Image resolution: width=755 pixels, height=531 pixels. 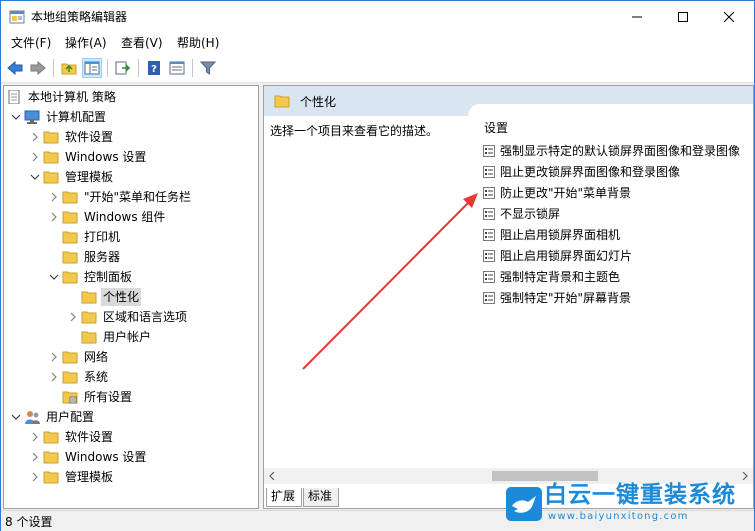 I want to click on policy-setting-item: 阻止更改锁屏界面图像和登录图像, so click(x=581, y=172).